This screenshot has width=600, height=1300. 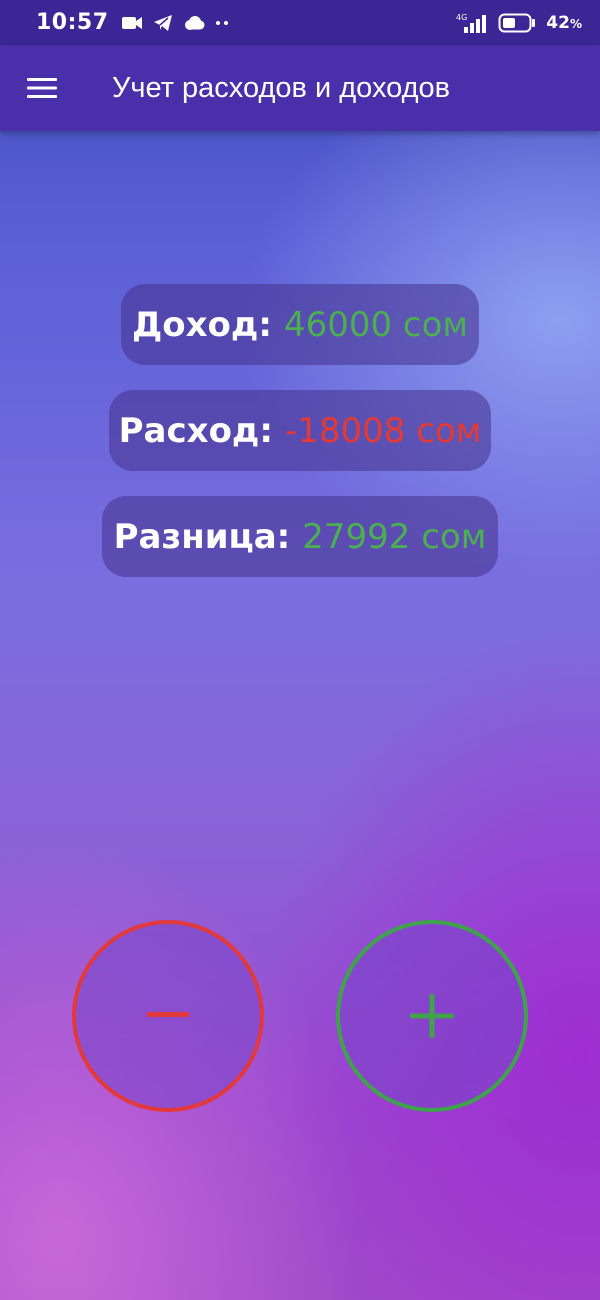 I want to click on add-expense-button, so click(x=168, y=1016).